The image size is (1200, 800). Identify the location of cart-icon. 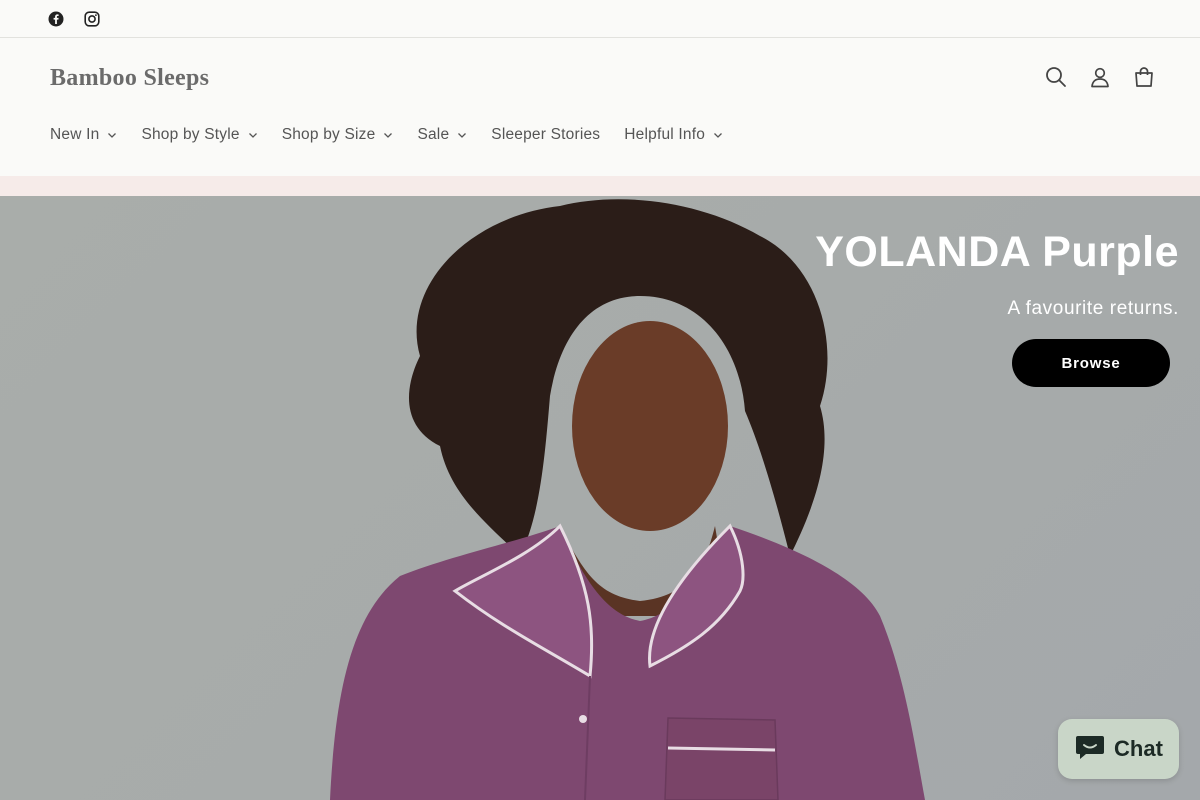
(1144, 77).